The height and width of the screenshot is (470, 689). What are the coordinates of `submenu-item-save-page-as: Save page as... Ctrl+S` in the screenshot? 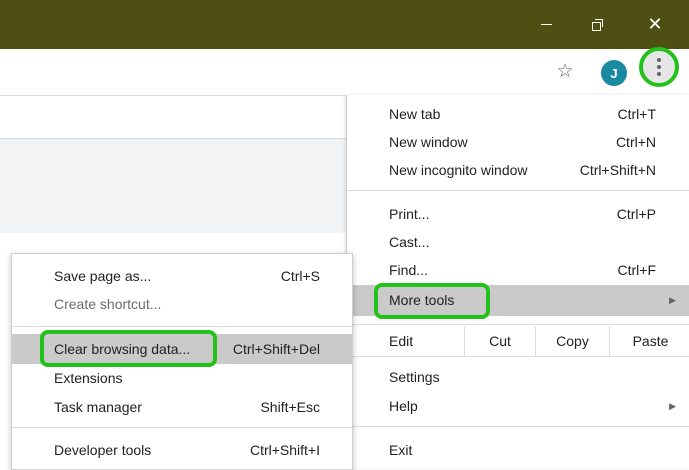 It's located at (182, 276).